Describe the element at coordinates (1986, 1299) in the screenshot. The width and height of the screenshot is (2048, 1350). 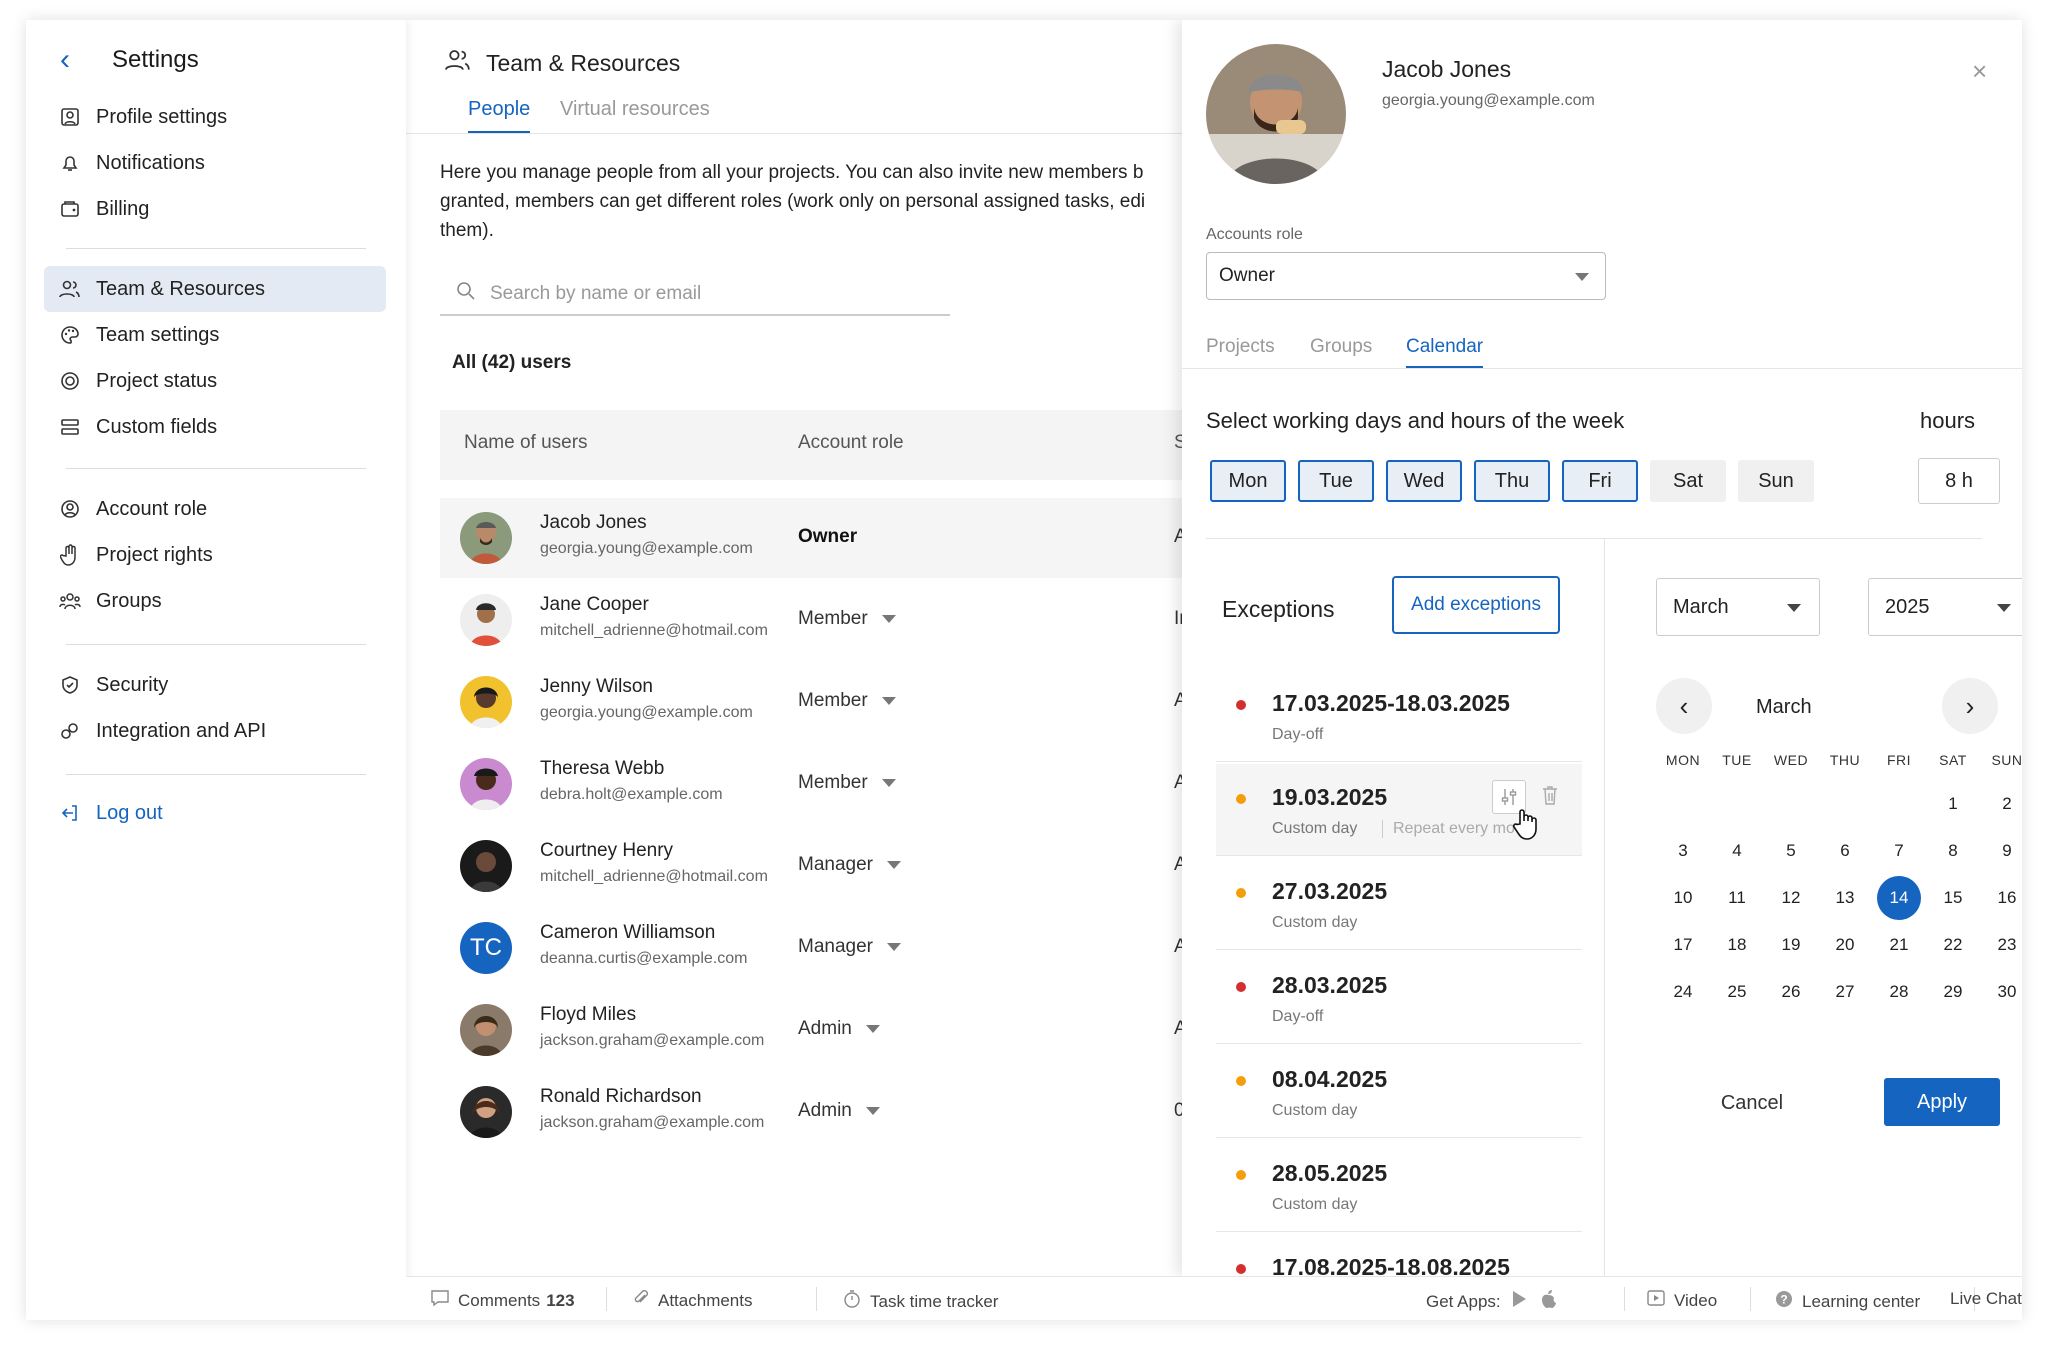
I see `live-chat-link: Live Chat` at that location.